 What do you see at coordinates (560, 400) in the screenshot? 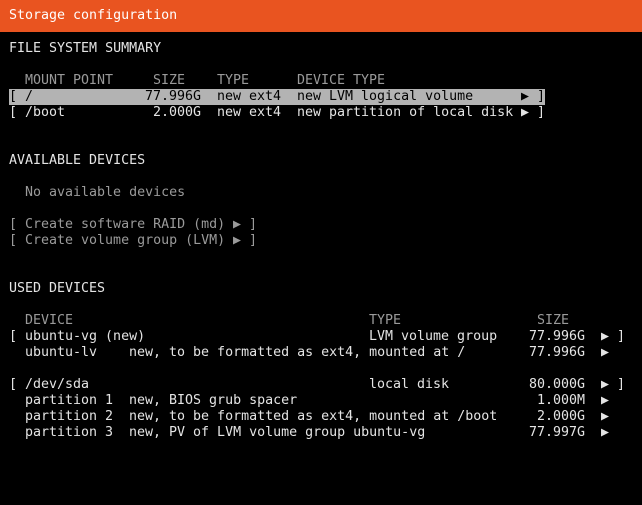
I see `used-row-size: 1.000M` at bounding box center [560, 400].